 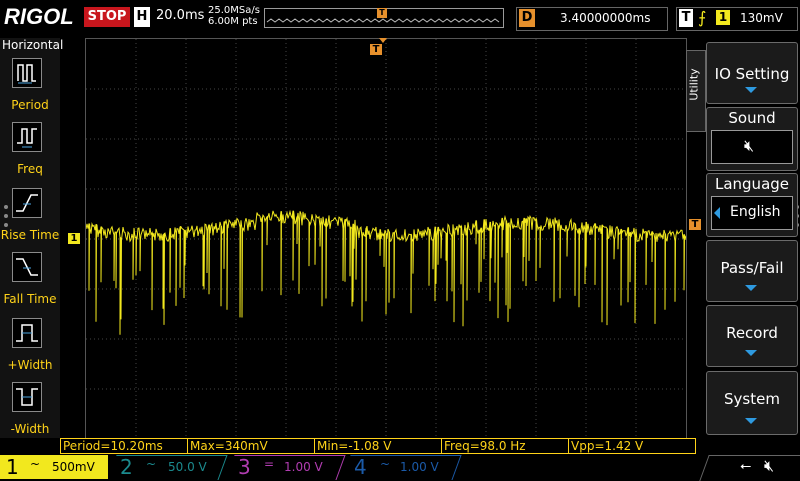 I want to click on system-button: System, so click(x=752, y=403).